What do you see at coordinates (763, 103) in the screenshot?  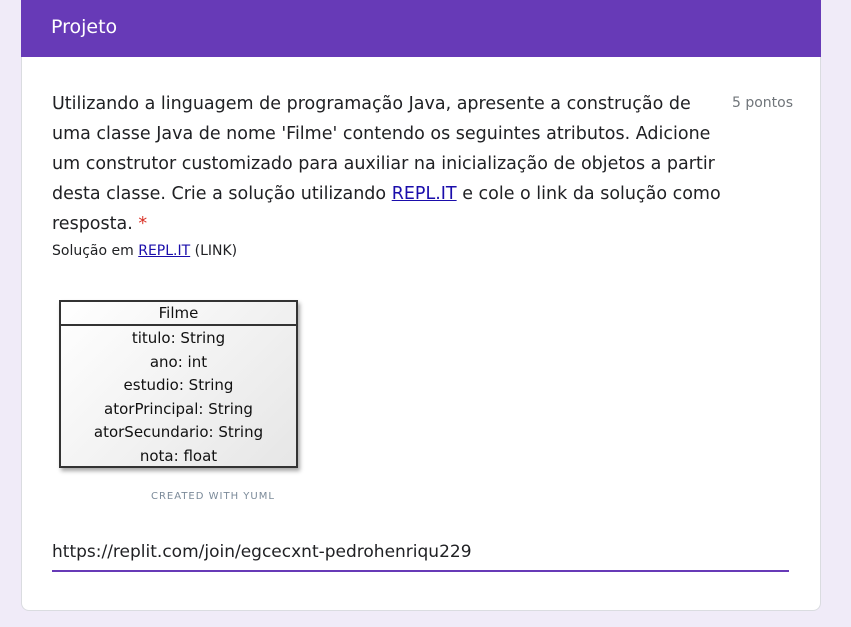 I see `points-label: 5 pontos` at bounding box center [763, 103].